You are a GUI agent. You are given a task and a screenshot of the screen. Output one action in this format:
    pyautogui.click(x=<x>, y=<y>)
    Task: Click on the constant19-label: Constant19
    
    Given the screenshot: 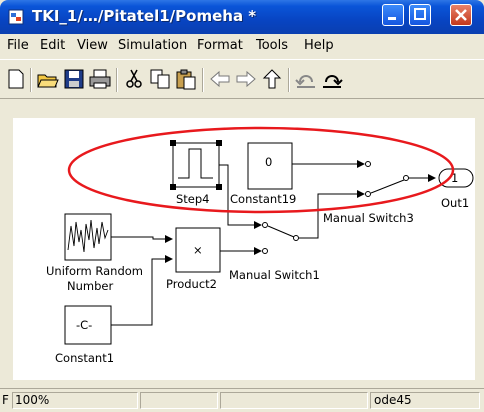 What is the action you would take?
    pyautogui.click(x=263, y=199)
    